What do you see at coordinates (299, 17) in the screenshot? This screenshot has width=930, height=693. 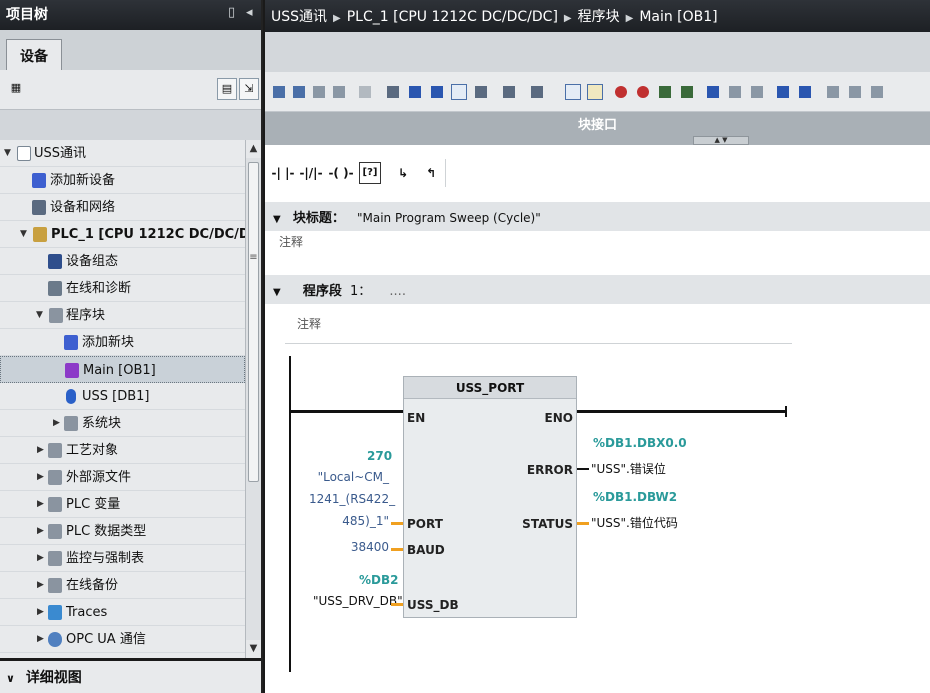 I see `breadcrumb-item: USS通讯` at bounding box center [299, 17].